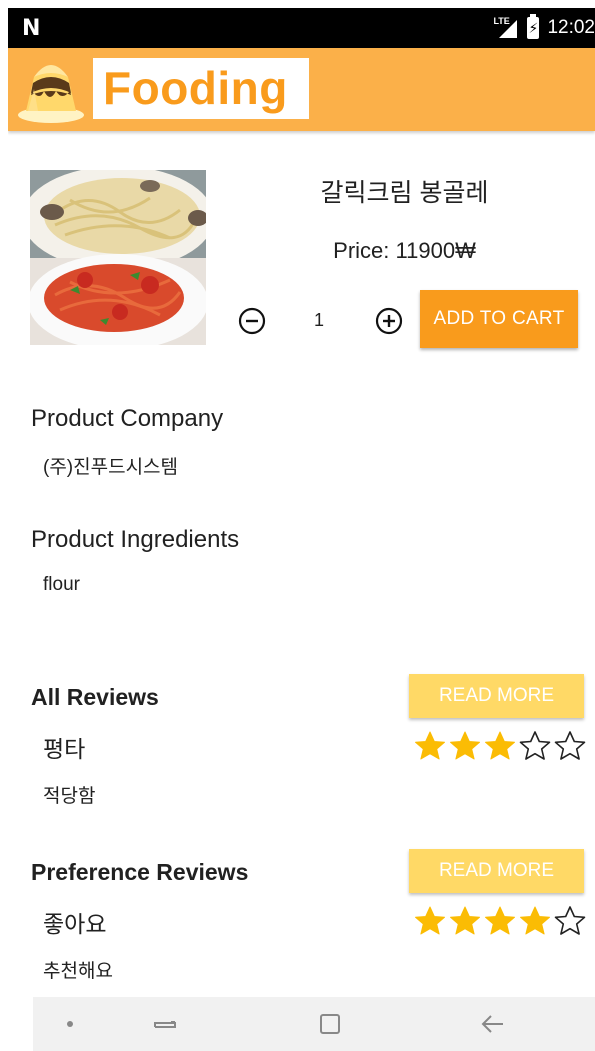 Image resolution: width=595 pixels, height=1051 pixels. I want to click on app-bar: Fooding, so click(301, 89).